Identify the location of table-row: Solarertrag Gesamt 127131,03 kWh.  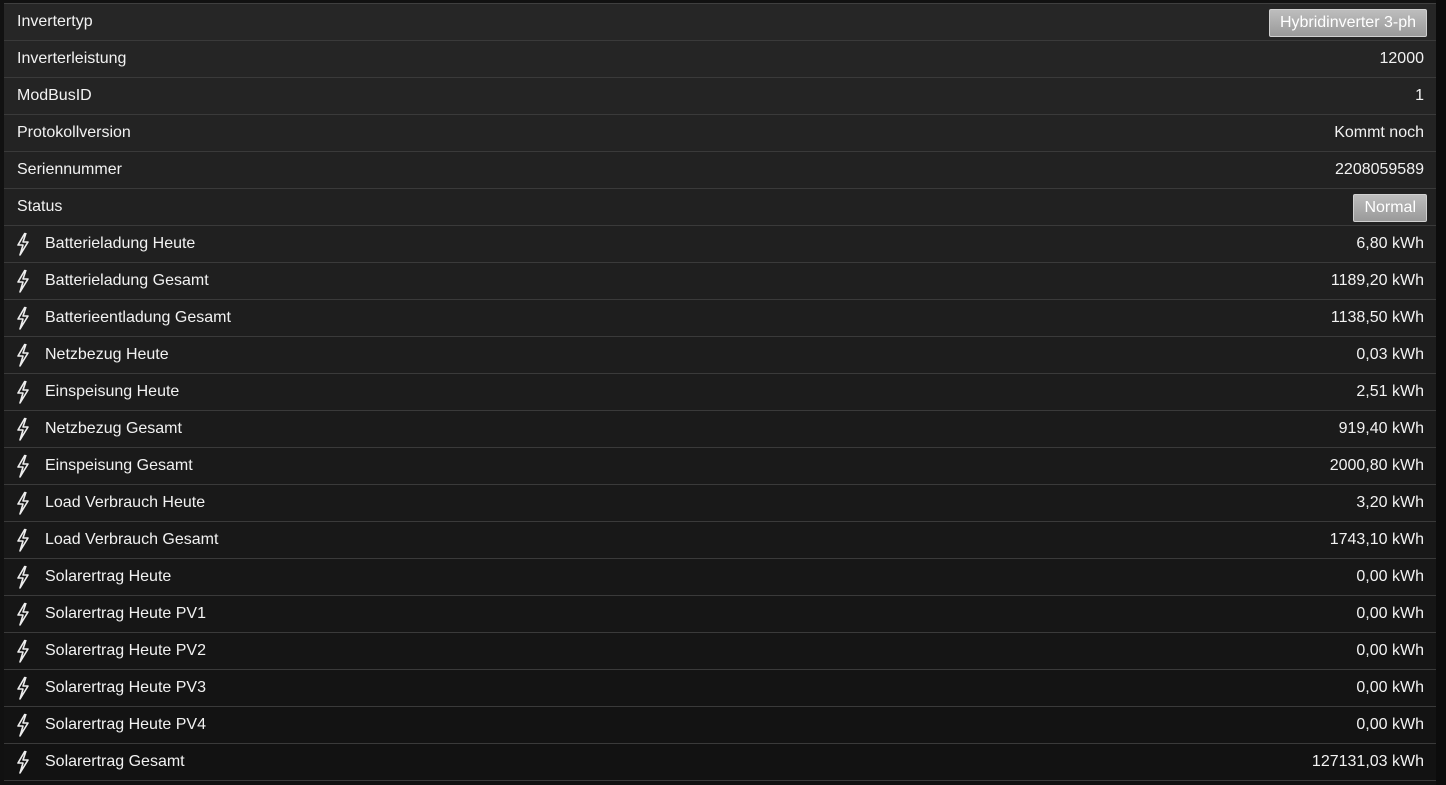
(720, 762).